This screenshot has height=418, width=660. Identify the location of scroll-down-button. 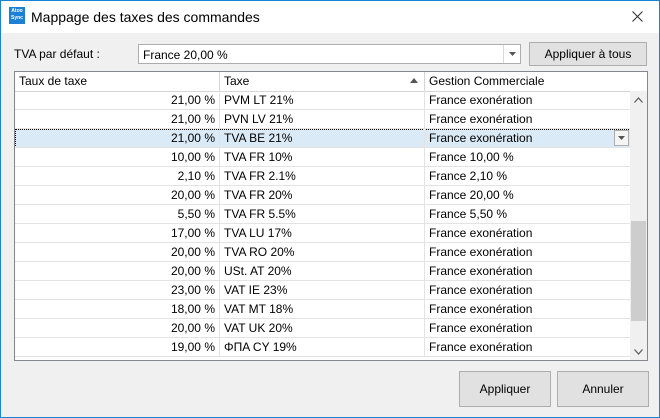
(638, 351).